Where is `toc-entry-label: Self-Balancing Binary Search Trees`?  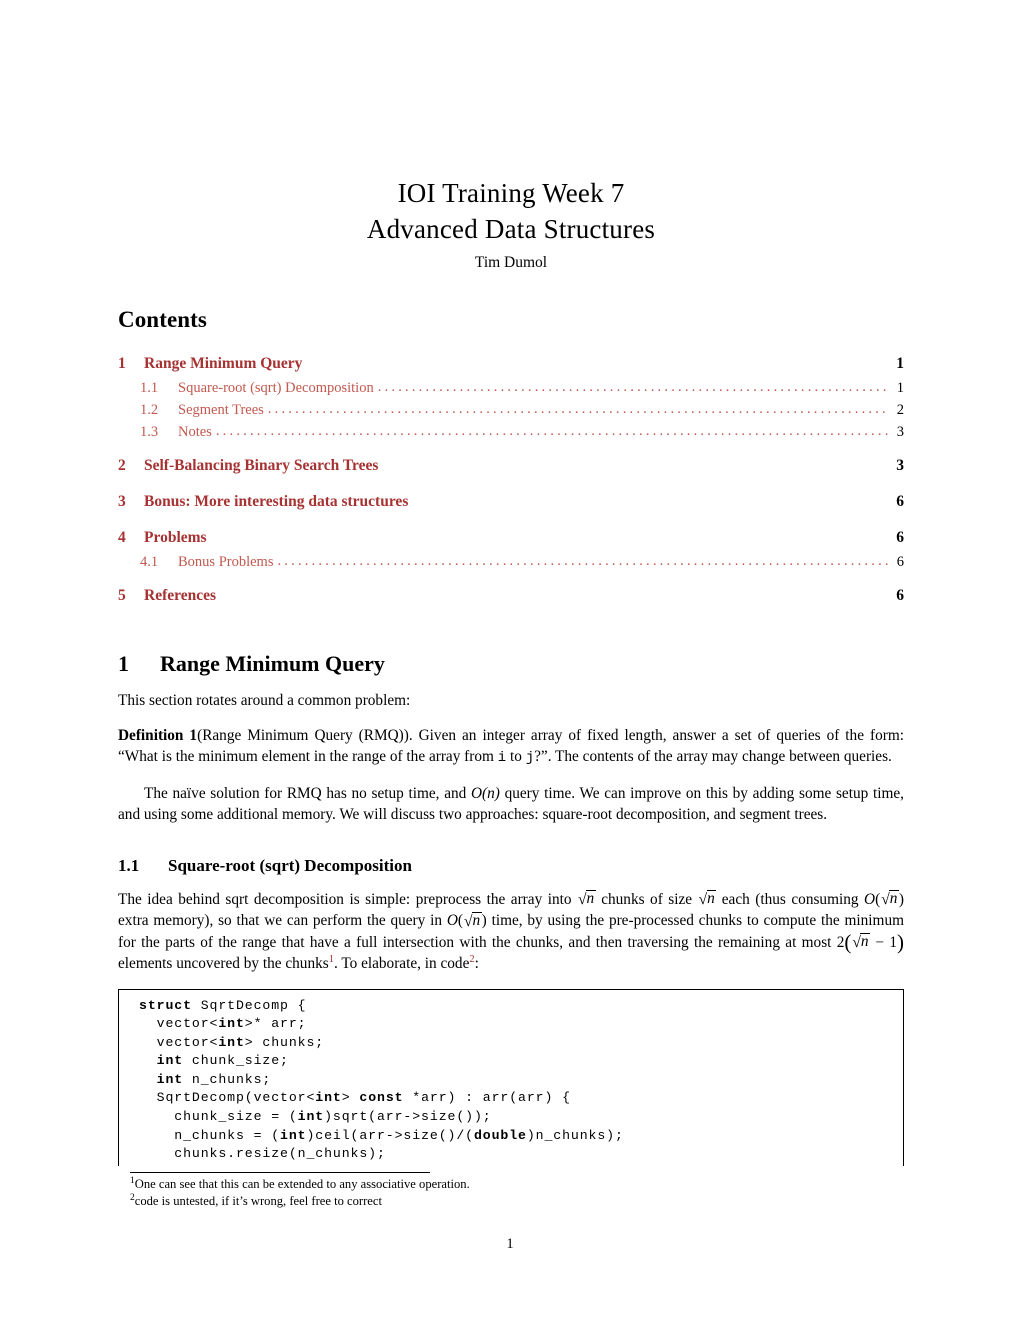
toc-entry-label: Self-Balancing Binary Search Trees is located at coordinates (261, 465).